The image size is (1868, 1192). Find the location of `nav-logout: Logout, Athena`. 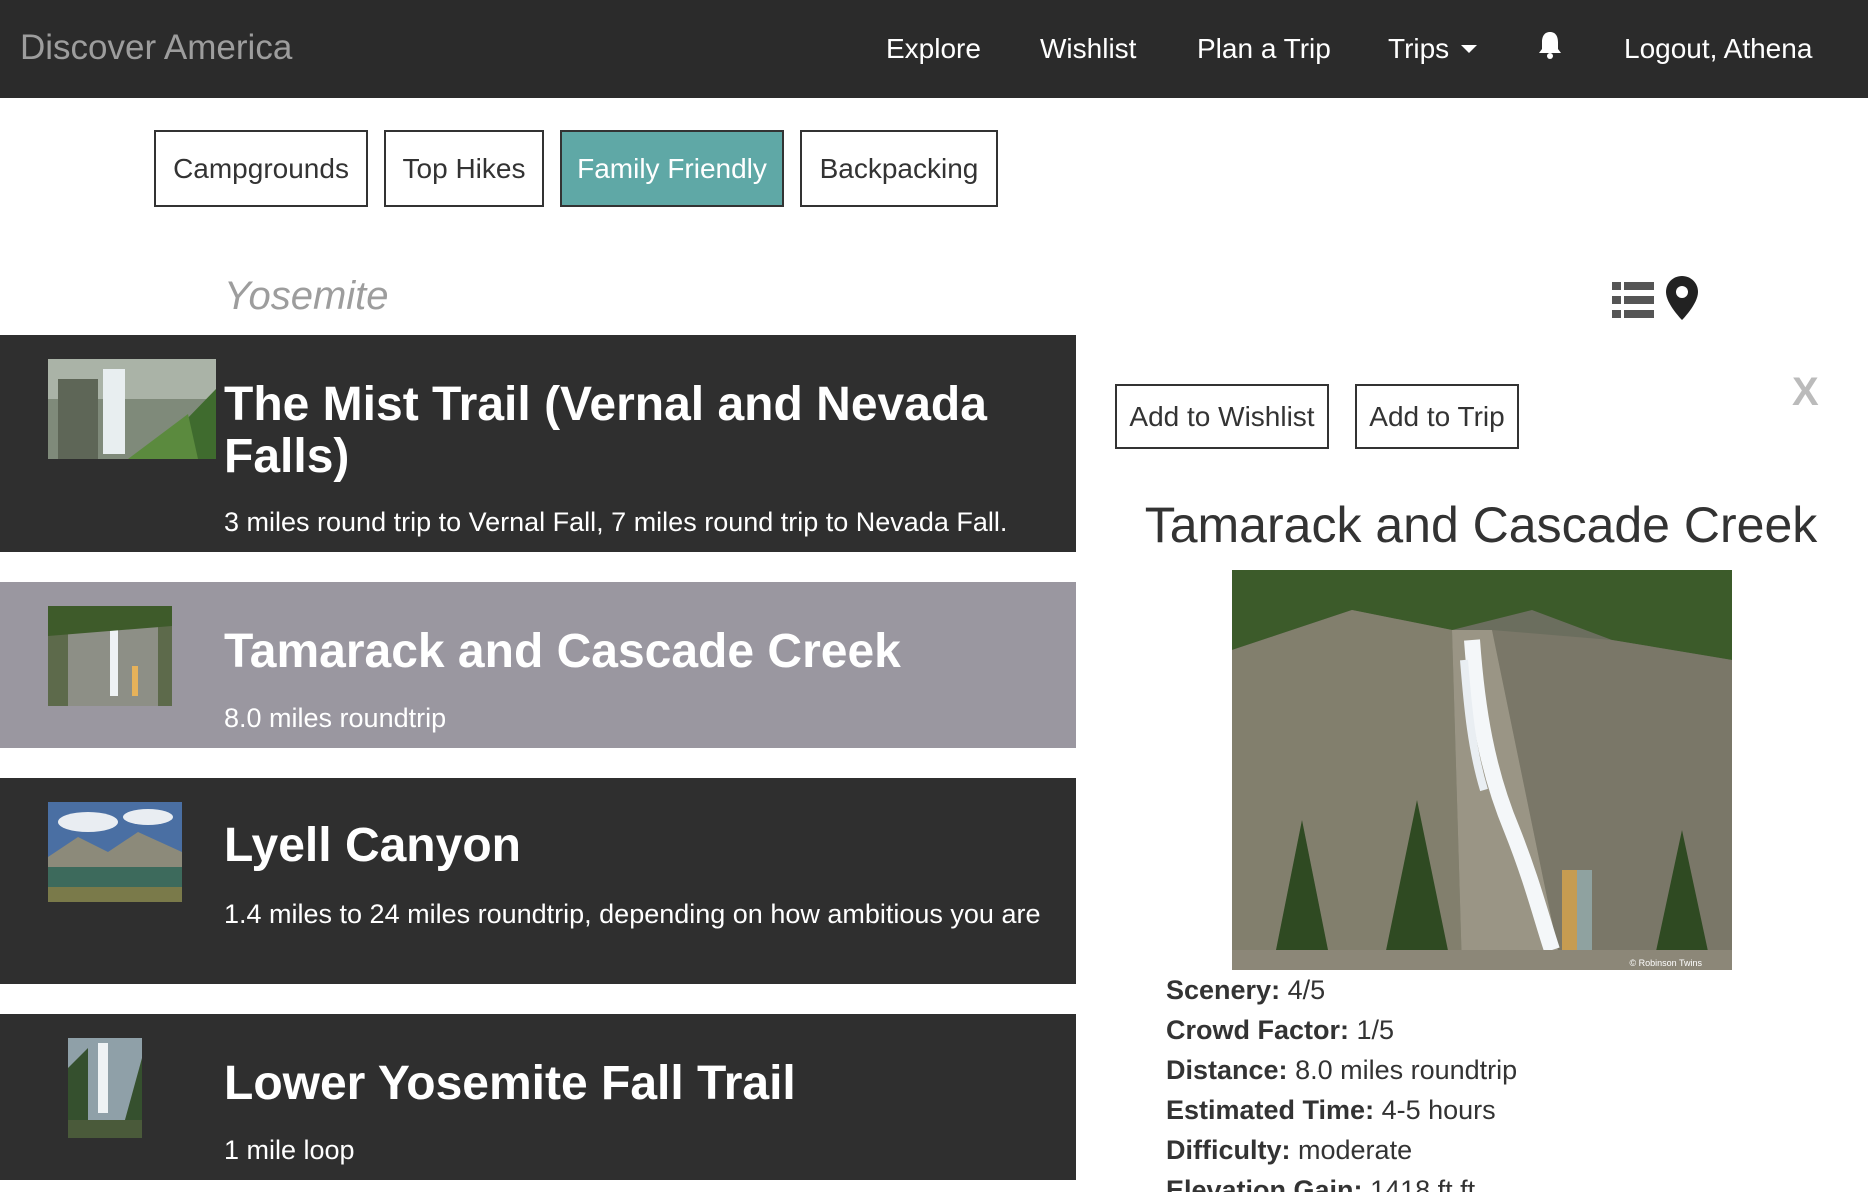

nav-logout: Logout, Athena is located at coordinates (1718, 49).